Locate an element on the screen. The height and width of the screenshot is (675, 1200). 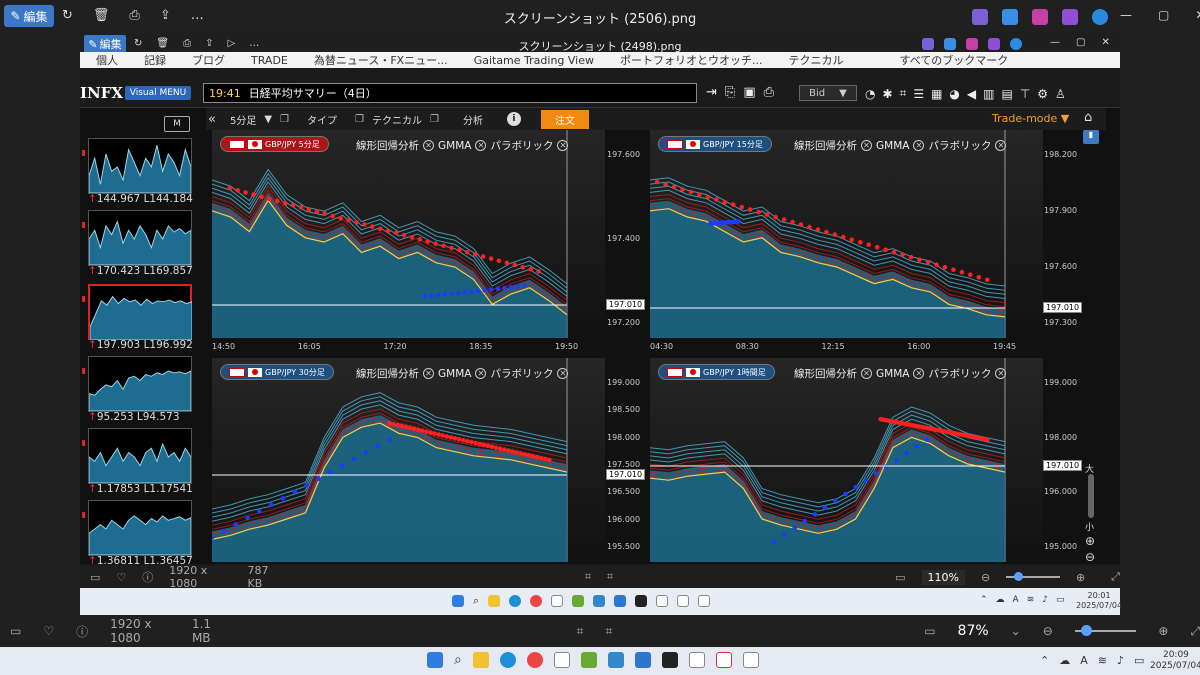
x-tick-label: 16:05 is located at coordinates (309, 346).